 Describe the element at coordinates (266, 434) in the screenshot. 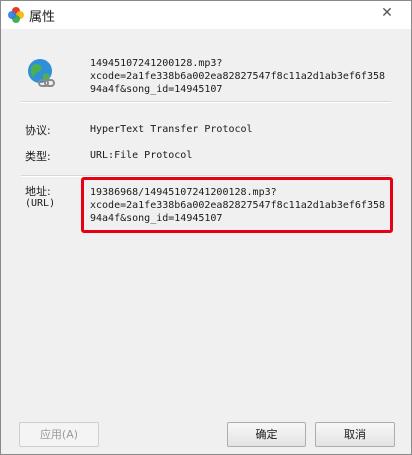

I see `ok-button: 确定` at that location.